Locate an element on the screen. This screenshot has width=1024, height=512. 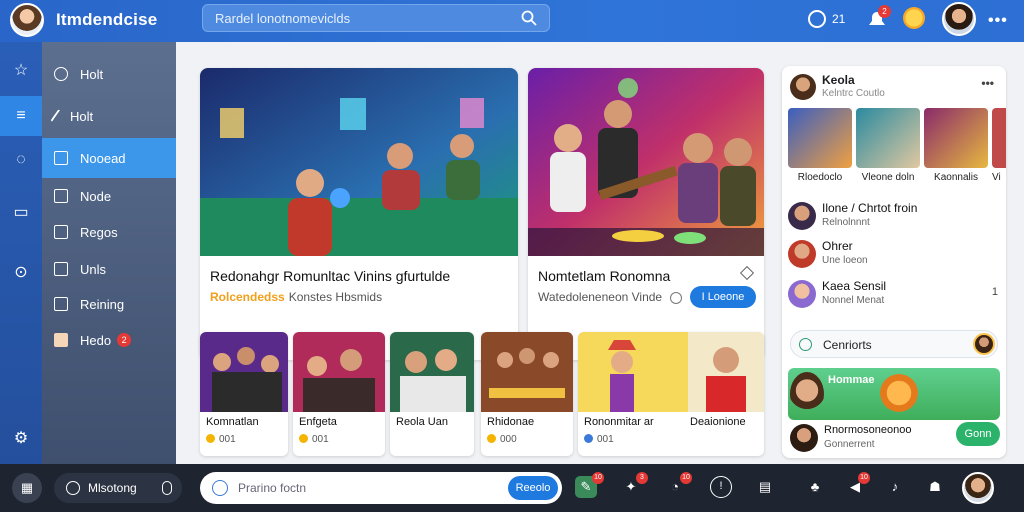
panel-name: Keola is located at coordinates (838, 80).